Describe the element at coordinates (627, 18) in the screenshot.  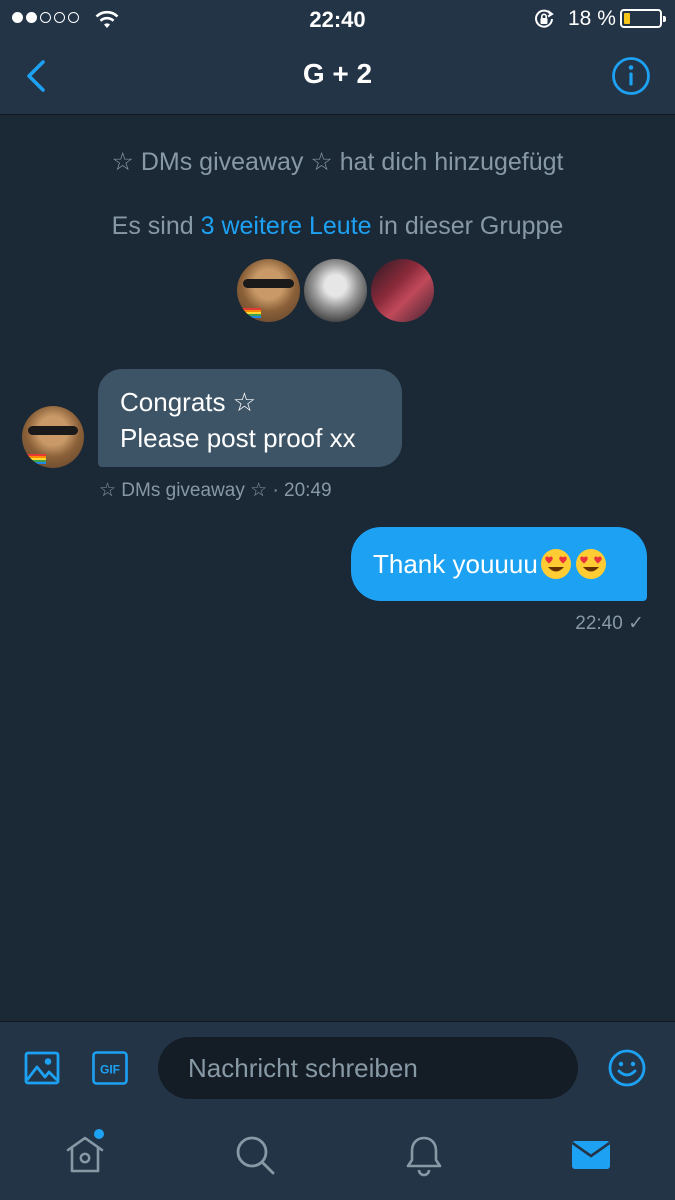
I see `battery-level-fill` at that location.